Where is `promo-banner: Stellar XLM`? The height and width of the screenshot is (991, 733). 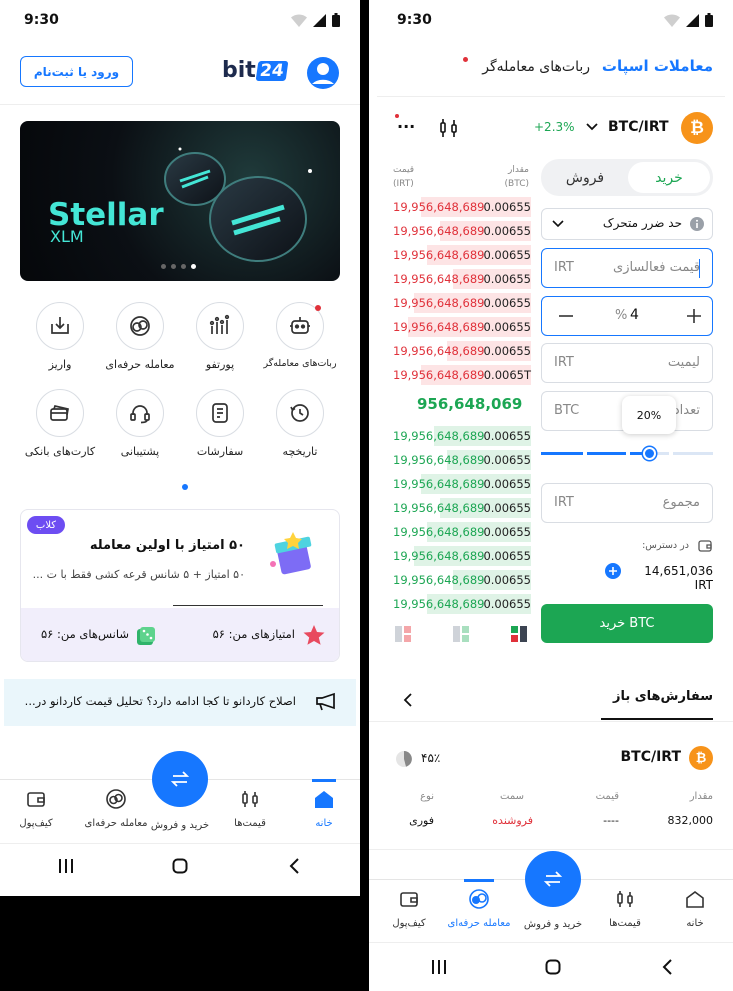 promo-banner: Stellar XLM is located at coordinates (180, 201).